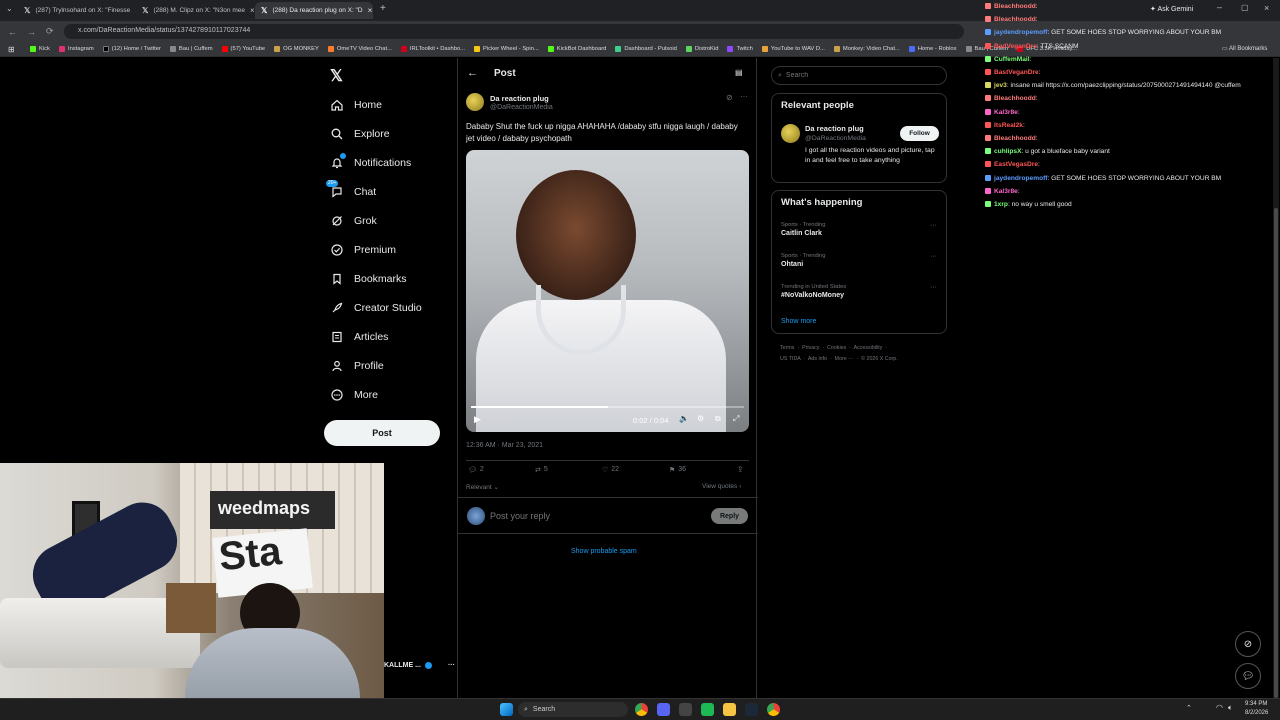 This screenshot has height=720, width=1280. I want to click on tab-1: 𝕏(287) Trylnsohard on X: "Finesse×, so click(77, 10).